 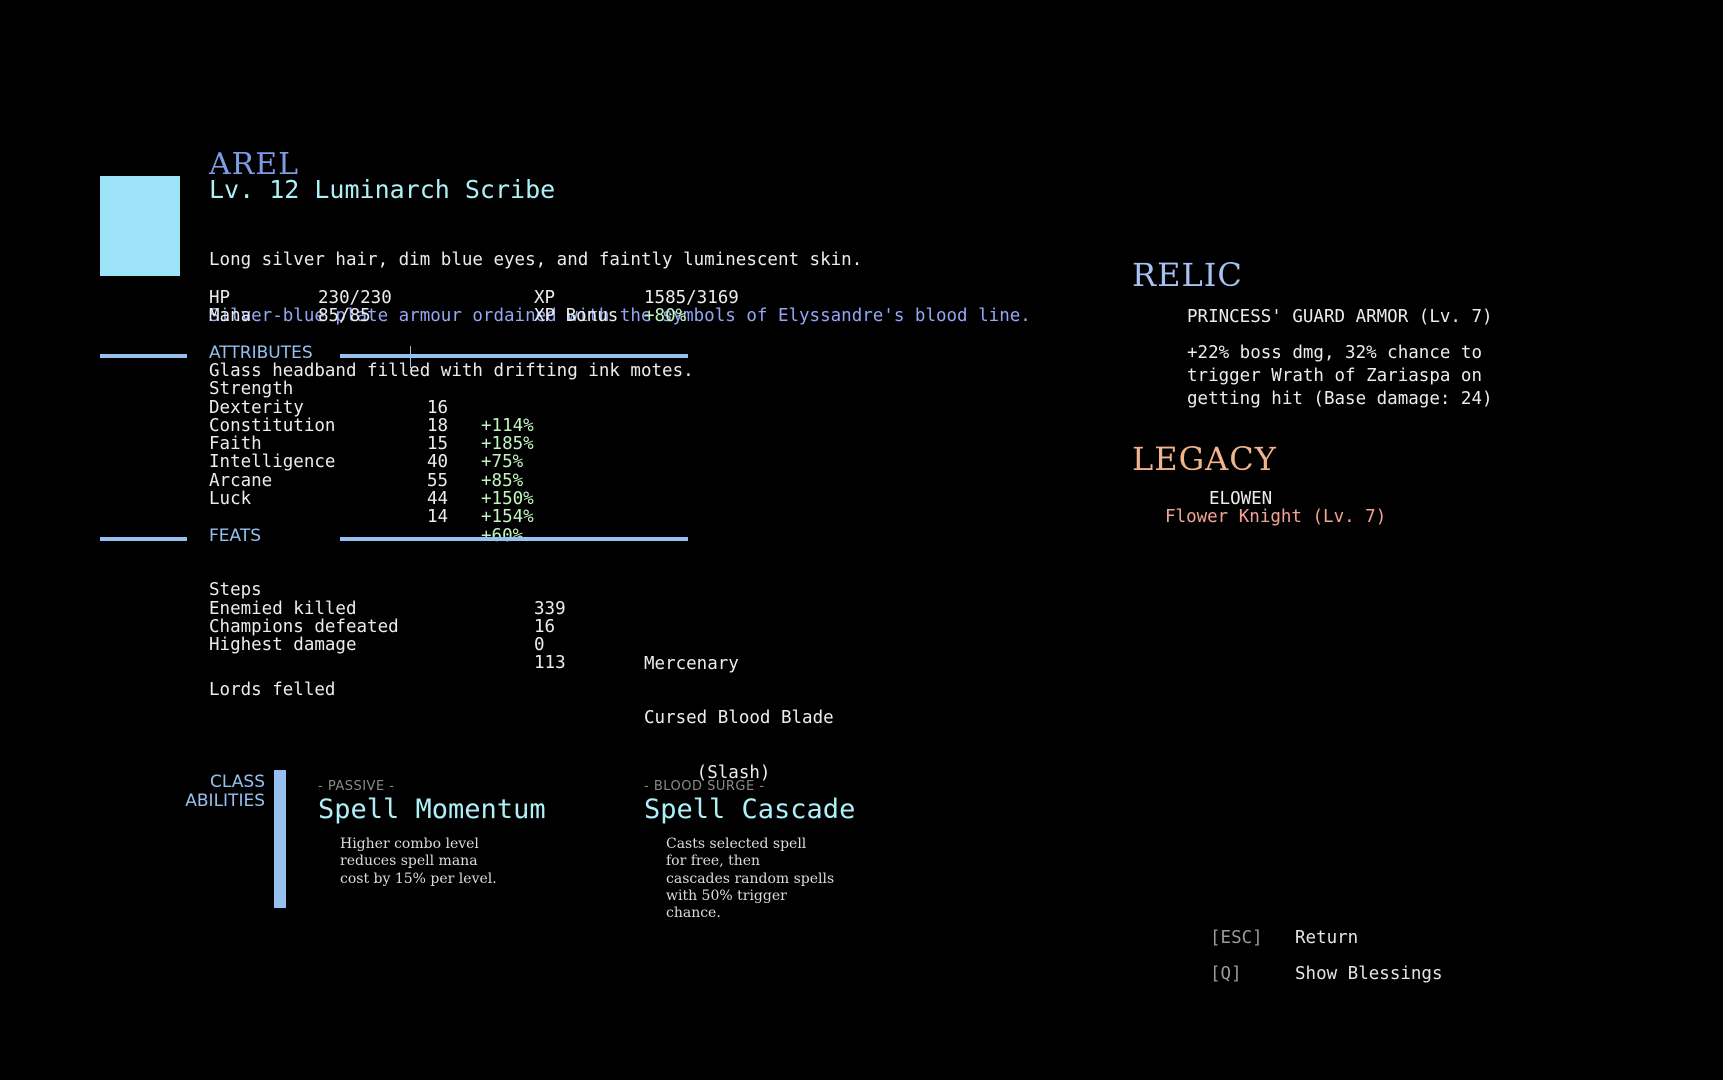 I want to click on attribute-value: 14, so click(x=438, y=517).